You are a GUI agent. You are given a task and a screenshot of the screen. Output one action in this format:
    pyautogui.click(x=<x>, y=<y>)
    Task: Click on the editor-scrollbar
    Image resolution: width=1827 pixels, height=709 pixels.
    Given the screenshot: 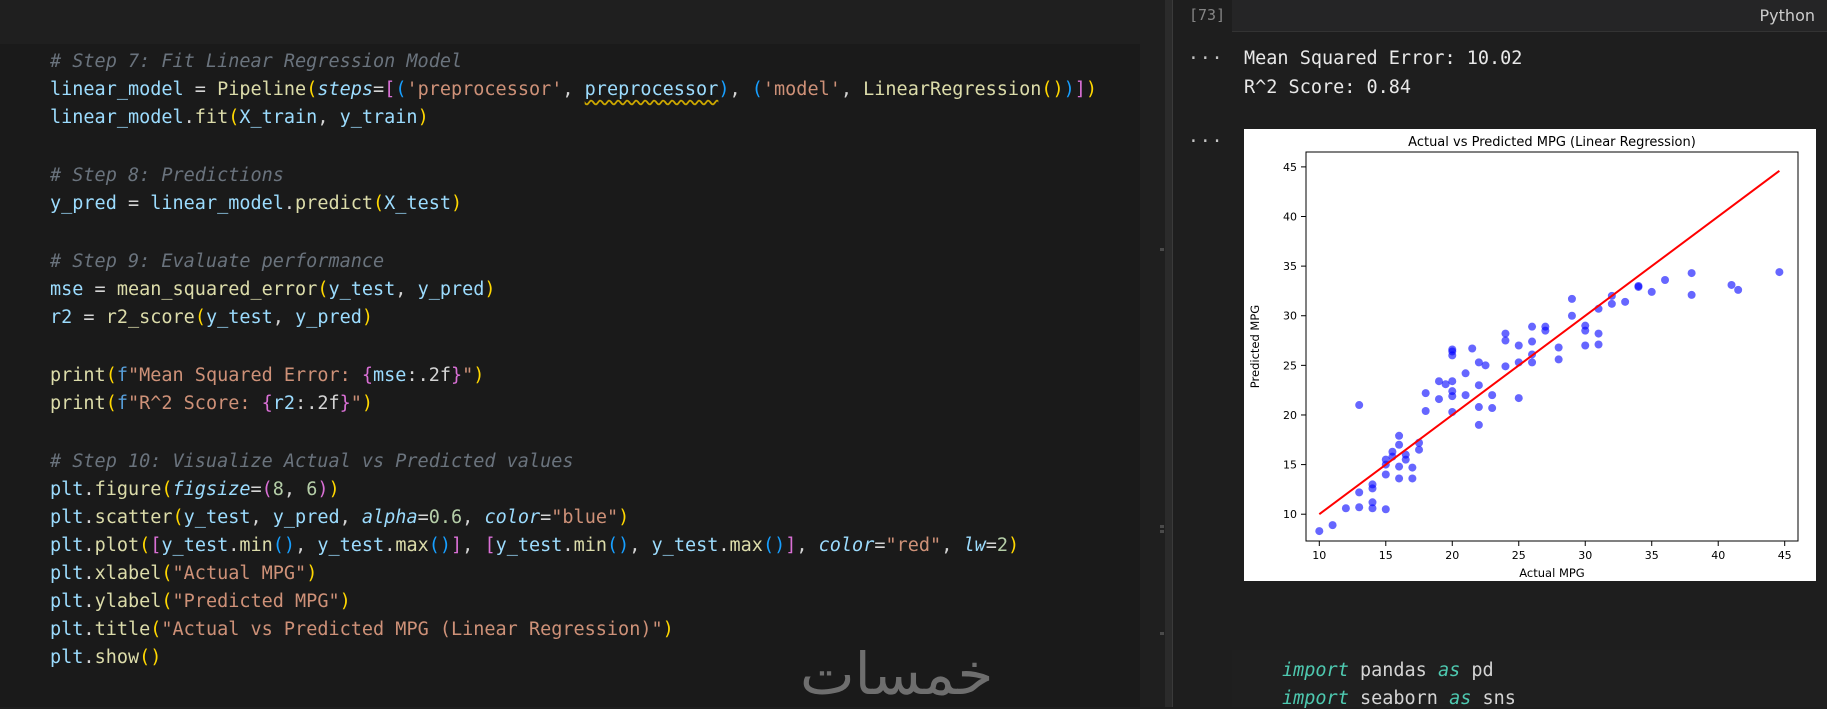 What is the action you would take?
    pyautogui.click(x=1152, y=353)
    